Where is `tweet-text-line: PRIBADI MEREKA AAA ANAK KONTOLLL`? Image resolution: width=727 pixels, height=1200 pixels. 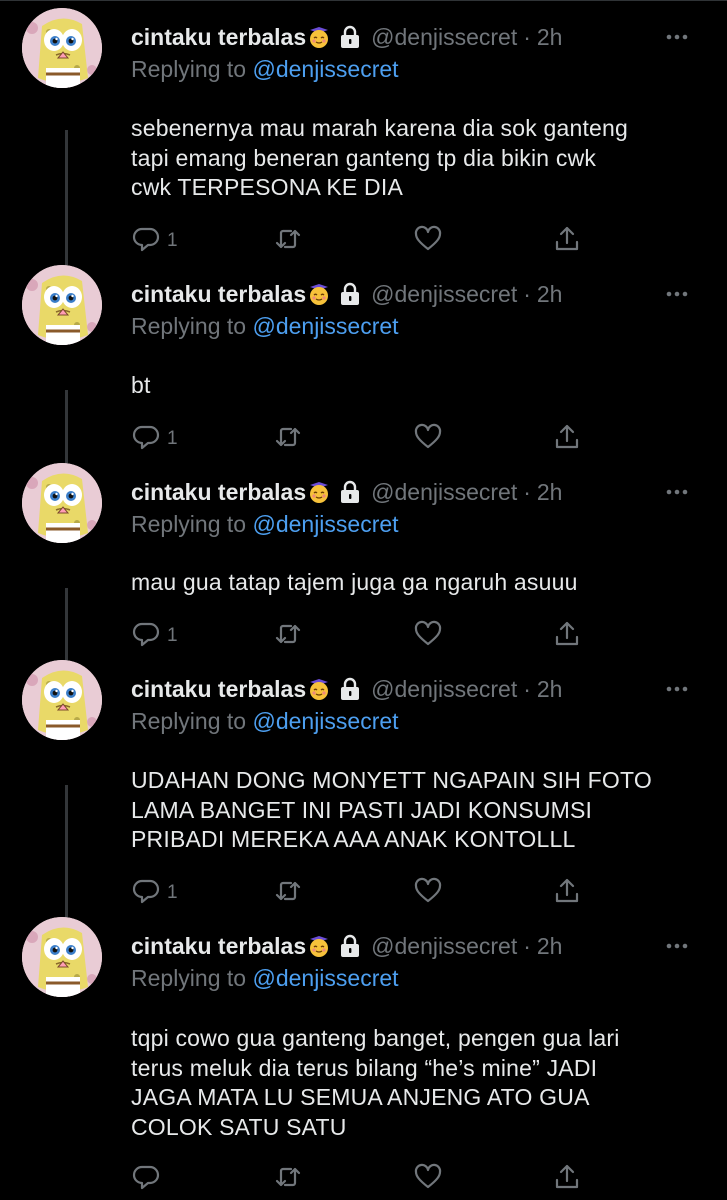 tweet-text-line: PRIBADI MEREKA AAA ANAK KONTOLLL is located at coordinates (353, 839).